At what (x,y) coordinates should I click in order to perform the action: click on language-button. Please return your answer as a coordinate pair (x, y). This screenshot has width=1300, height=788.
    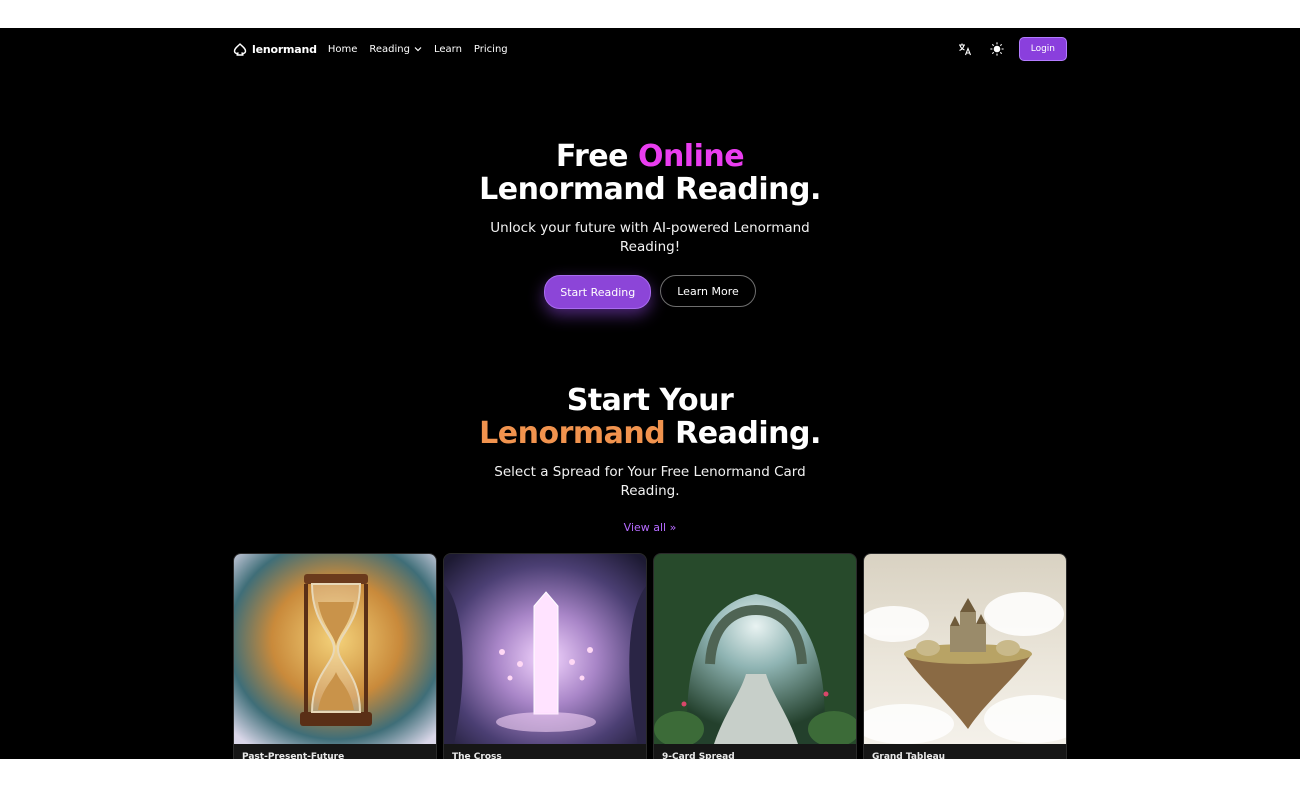
    Looking at the image, I should click on (965, 49).